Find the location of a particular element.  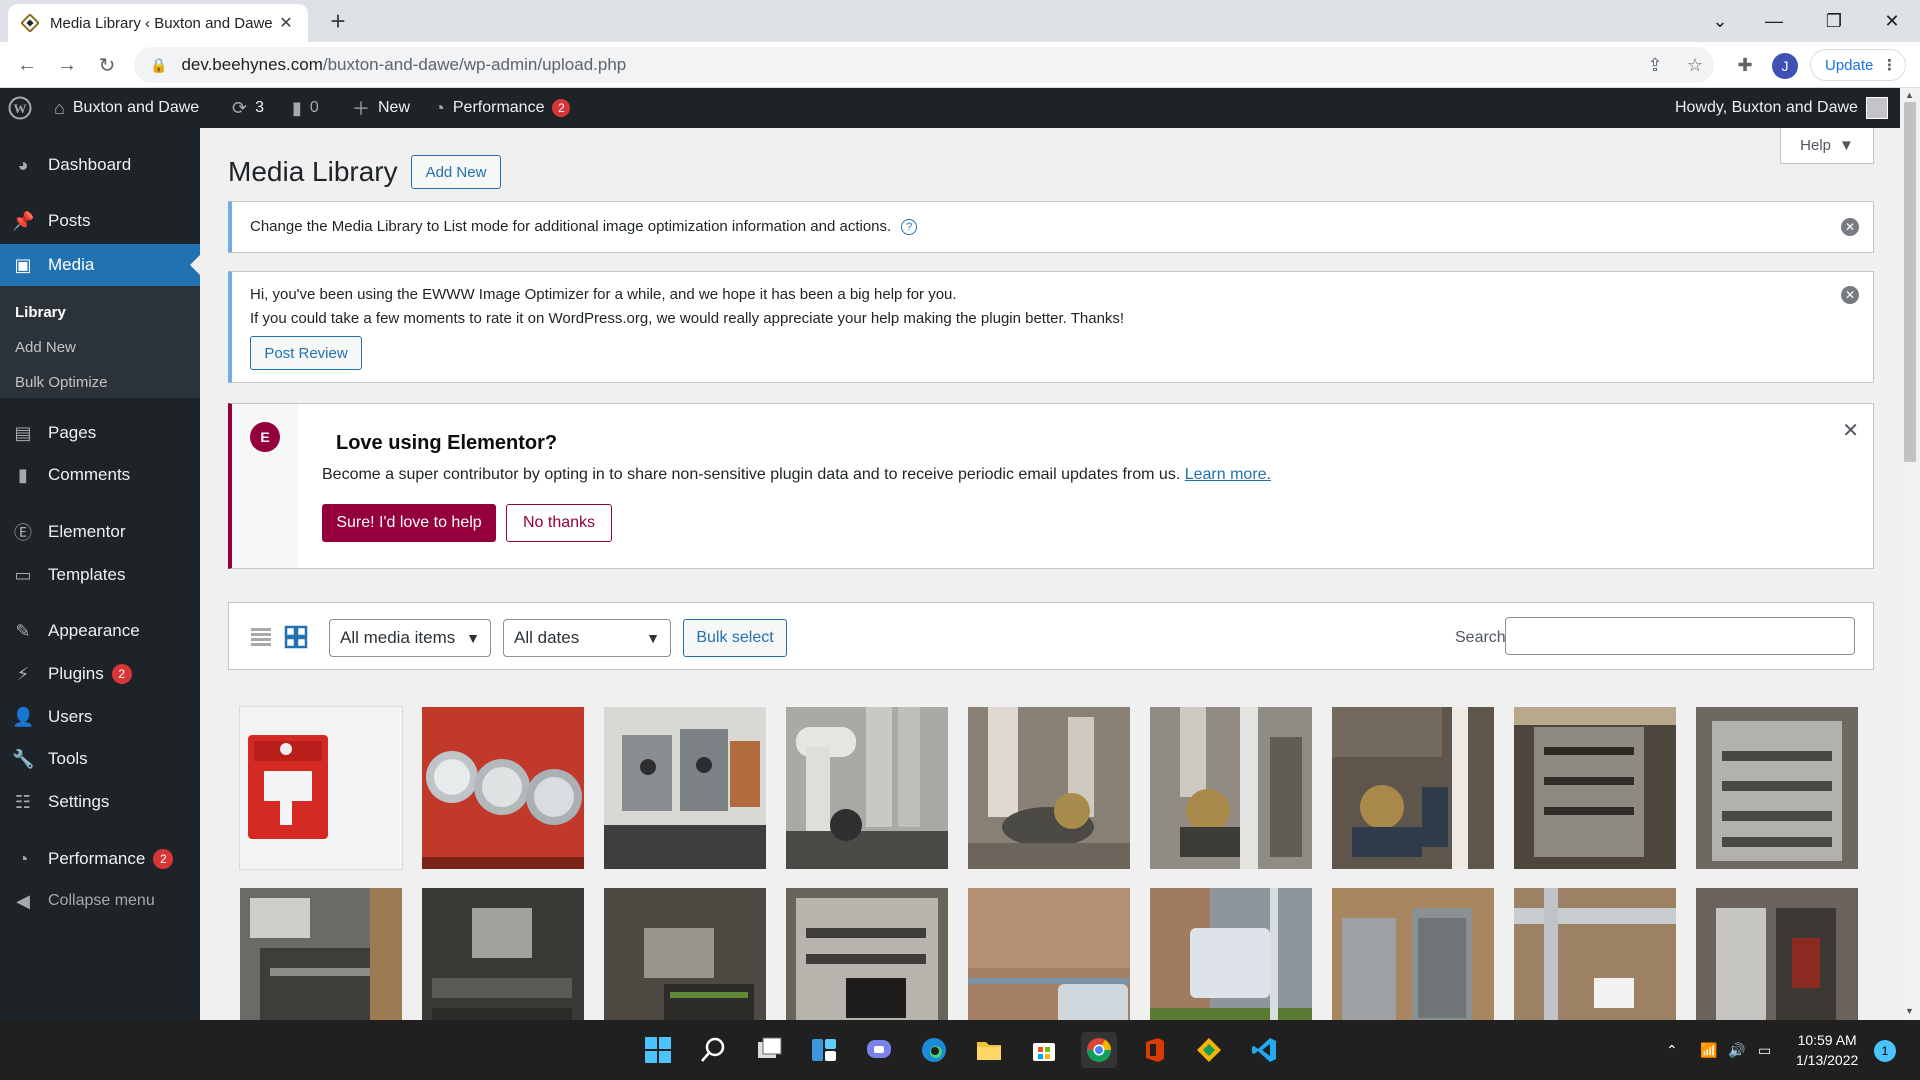

admin-bar-site: ⌂ Buxton and Dawe is located at coordinates (126, 108).